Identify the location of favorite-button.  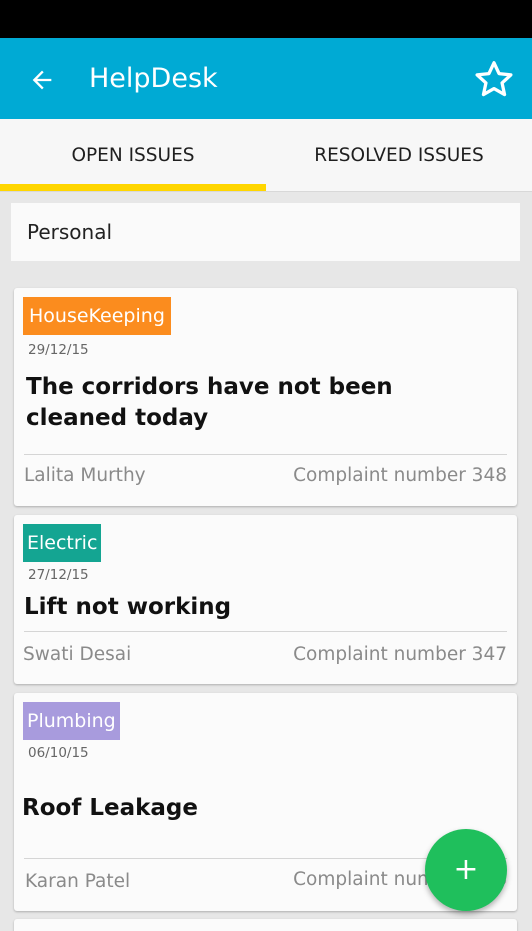
(494, 80).